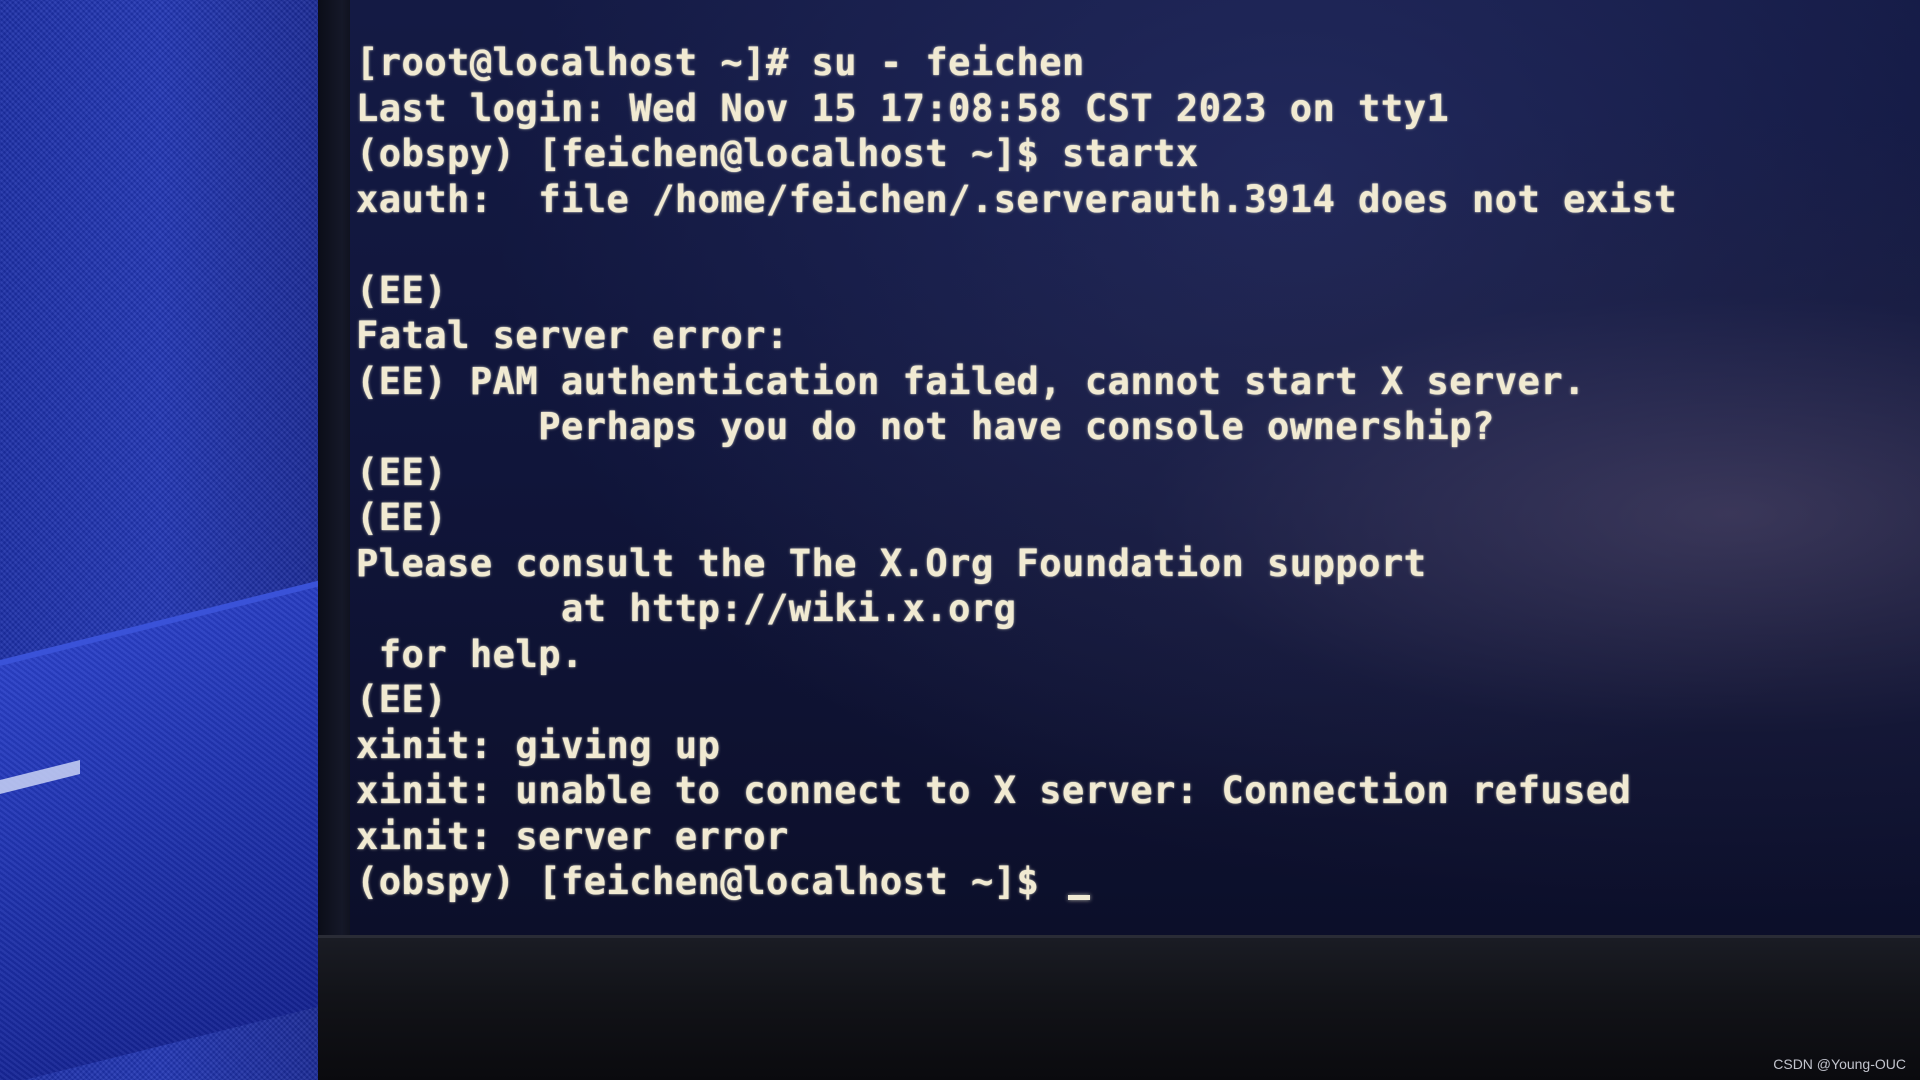  I want to click on monitor-bezel-bottom, so click(1119, 1007).